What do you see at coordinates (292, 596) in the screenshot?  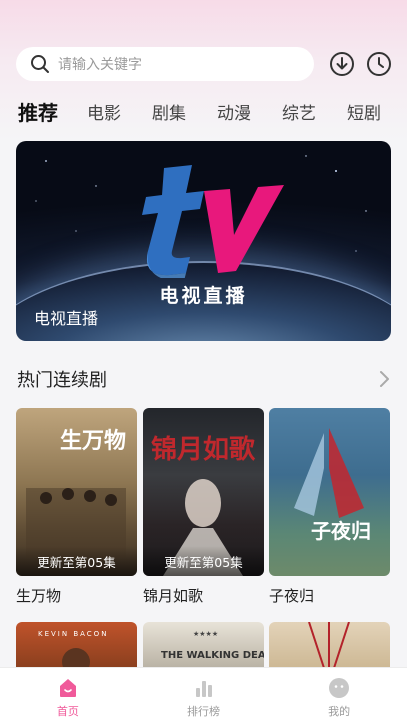 I see `drama-title: 子夜归` at bounding box center [292, 596].